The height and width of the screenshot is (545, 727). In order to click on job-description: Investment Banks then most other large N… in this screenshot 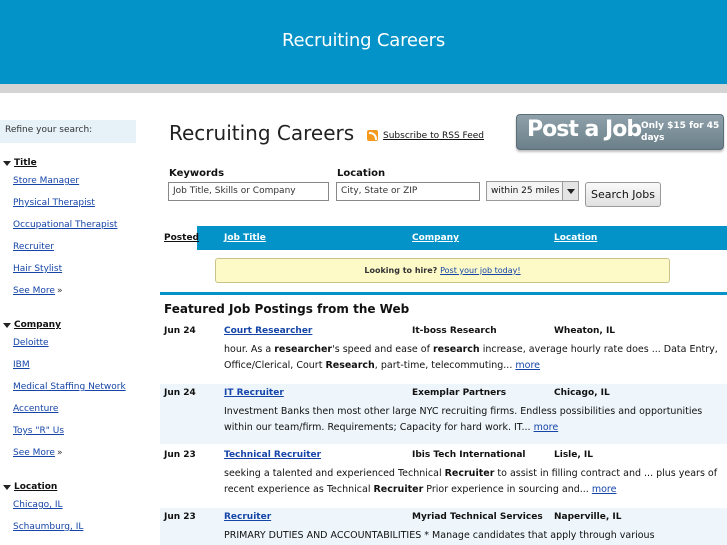, I will do `click(463, 419)`.